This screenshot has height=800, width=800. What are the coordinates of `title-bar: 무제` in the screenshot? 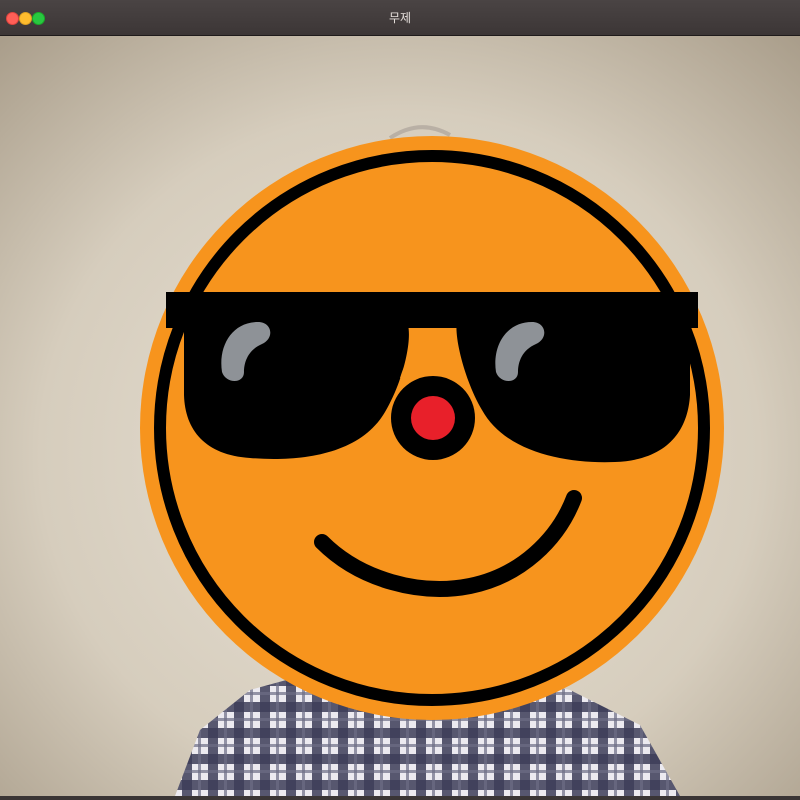 It's located at (400, 18).